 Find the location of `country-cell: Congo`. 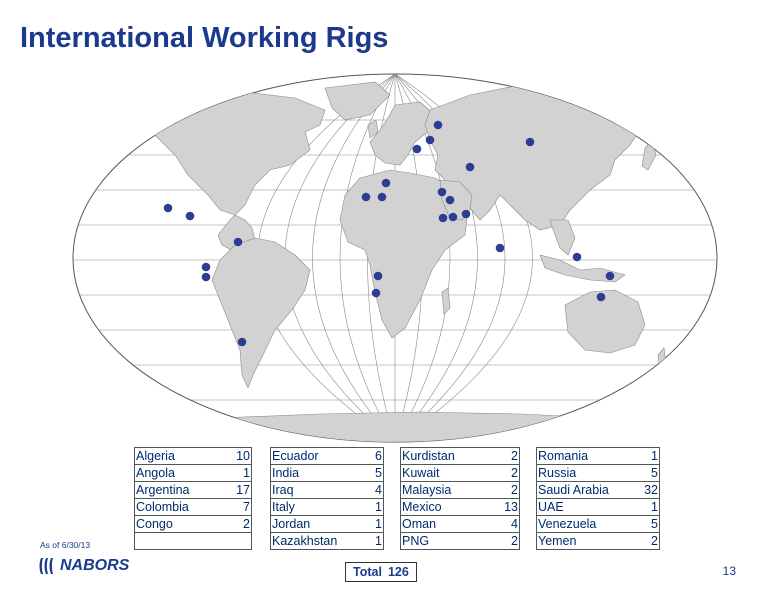

country-cell: Congo is located at coordinates (180, 524).